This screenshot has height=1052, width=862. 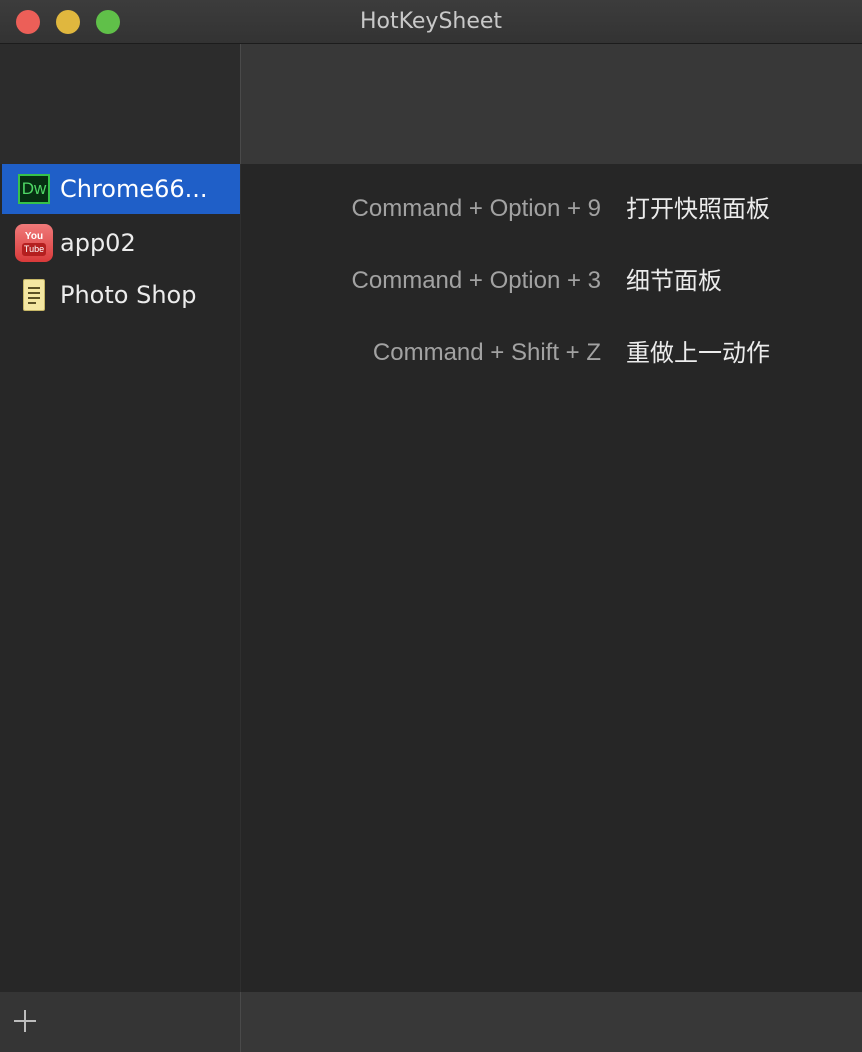 What do you see at coordinates (240, 104) in the screenshot?
I see `header-divider` at bounding box center [240, 104].